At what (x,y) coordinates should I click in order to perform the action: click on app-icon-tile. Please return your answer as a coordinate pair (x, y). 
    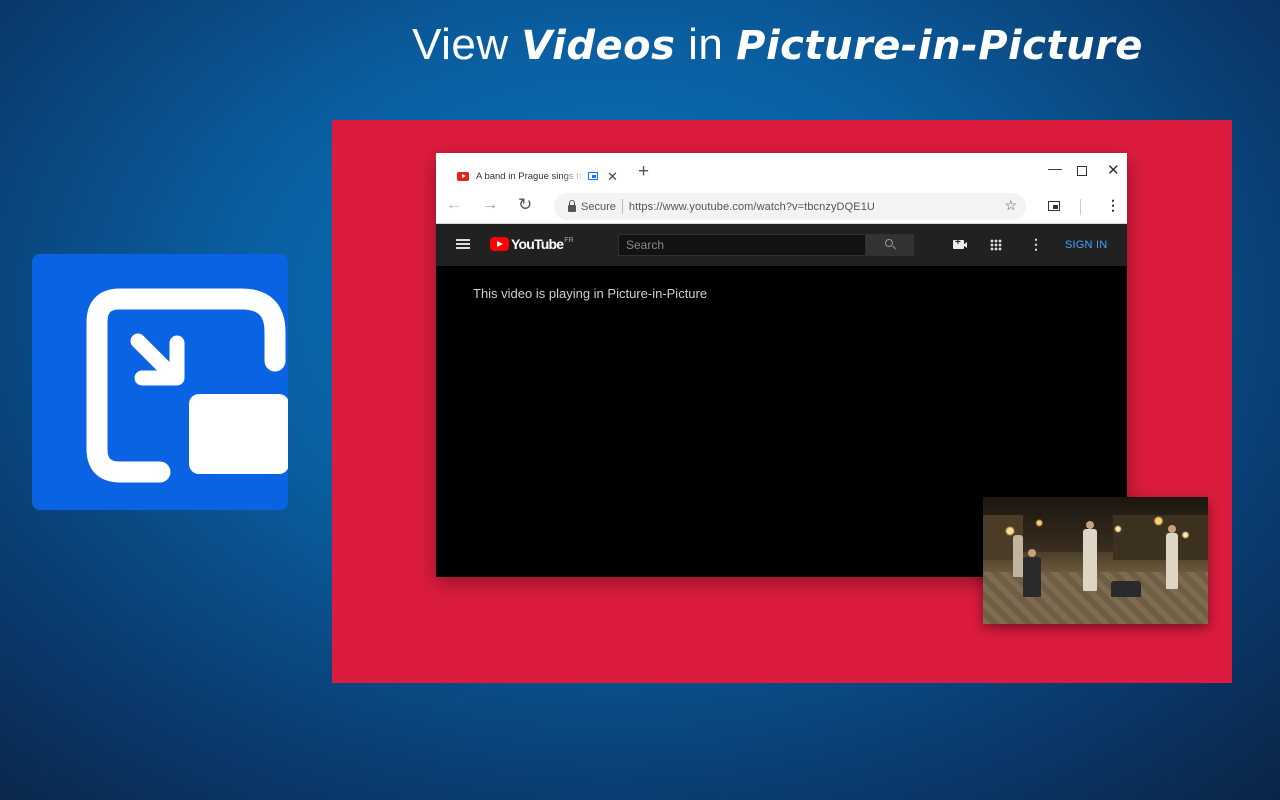
    Looking at the image, I should click on (160, 382).